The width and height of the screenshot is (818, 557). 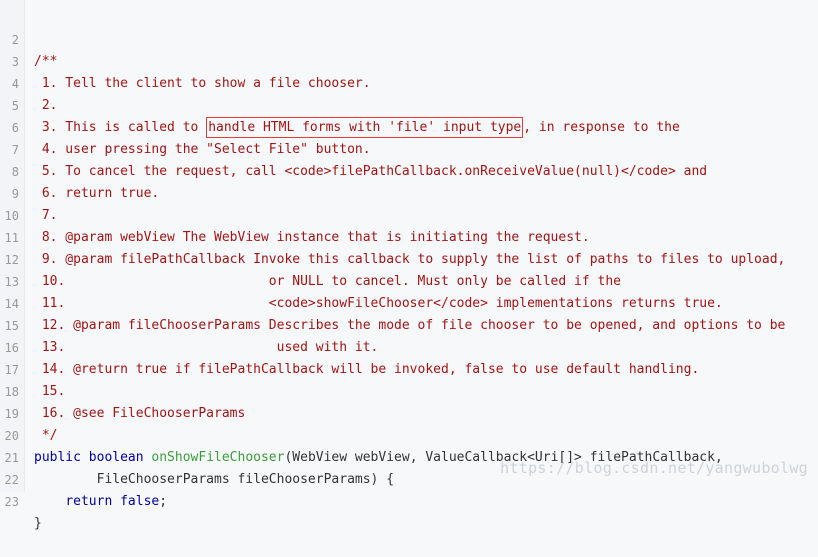 I want to click on code-line: 4 2., so click(x=409, y=82).